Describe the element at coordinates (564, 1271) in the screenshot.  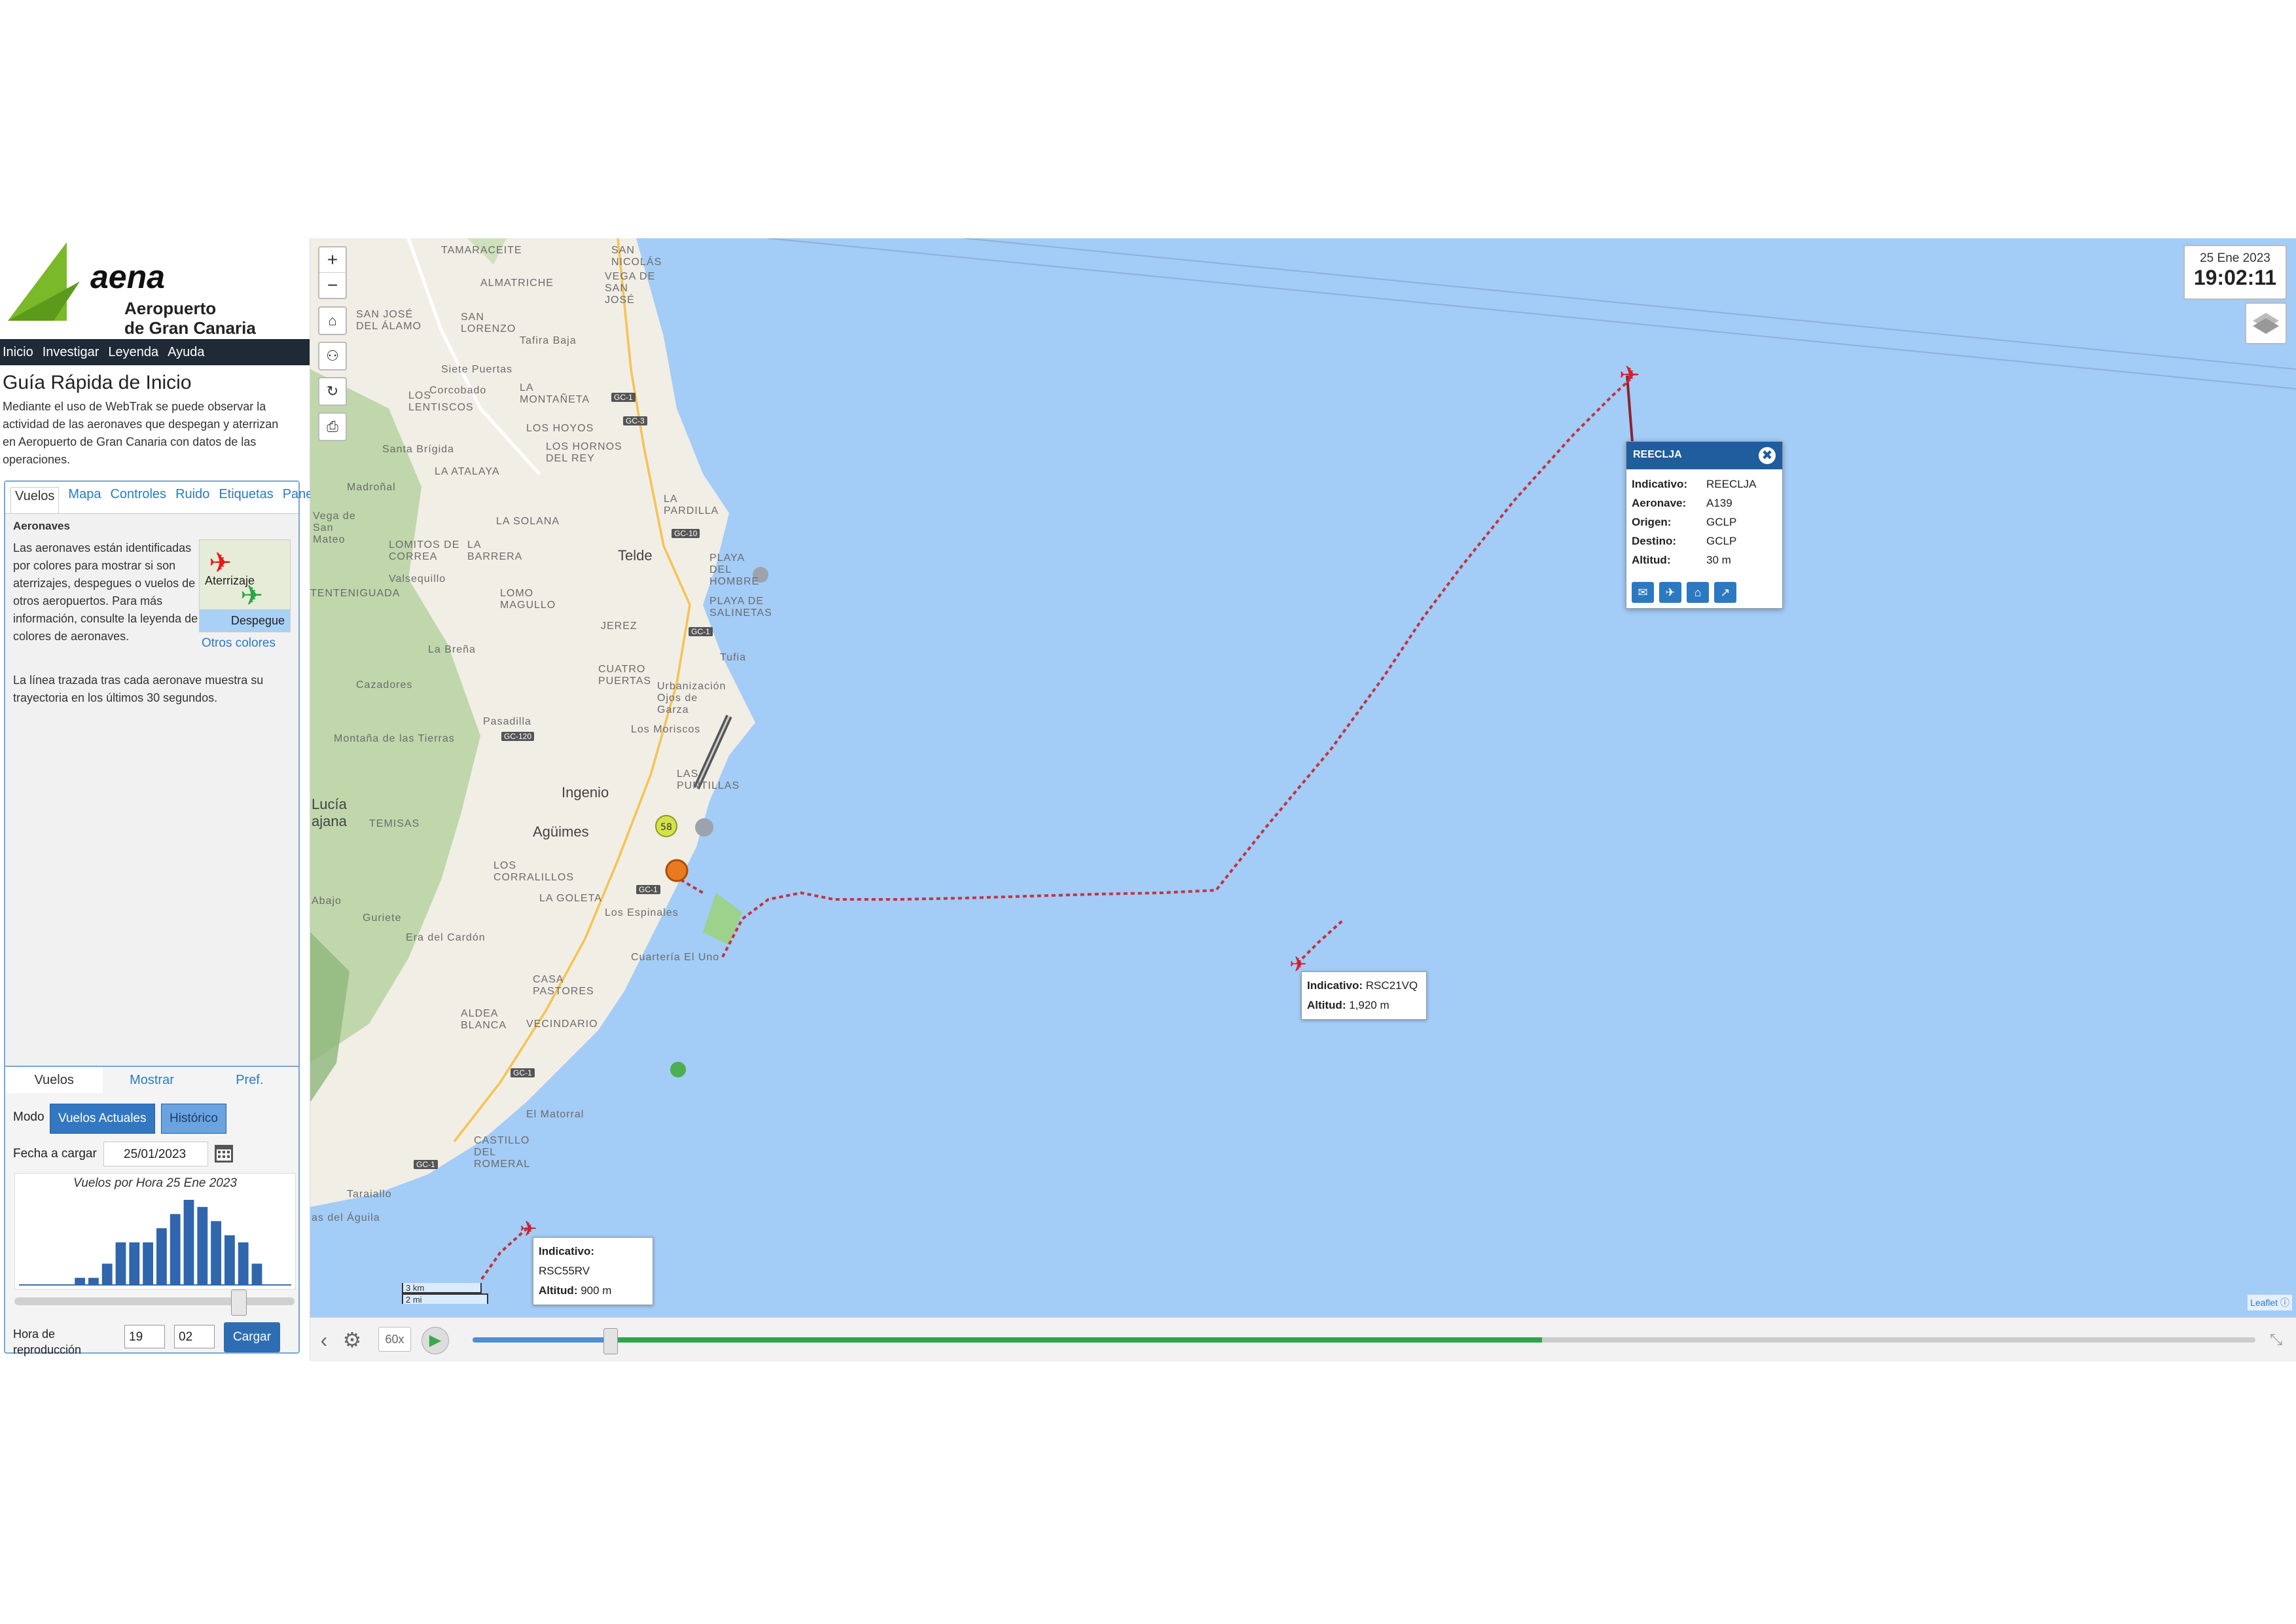
I see `tooltip-callsign: RSC55RV` at that location.